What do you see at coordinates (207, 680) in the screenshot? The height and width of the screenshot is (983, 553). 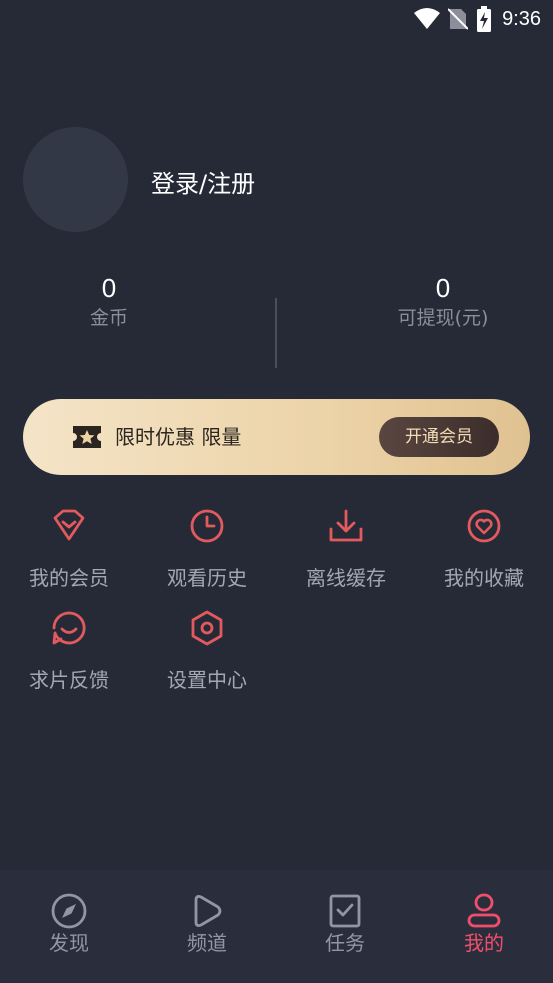 I see `menu-item-label: 设置中心` at bounding box center [207, 680].